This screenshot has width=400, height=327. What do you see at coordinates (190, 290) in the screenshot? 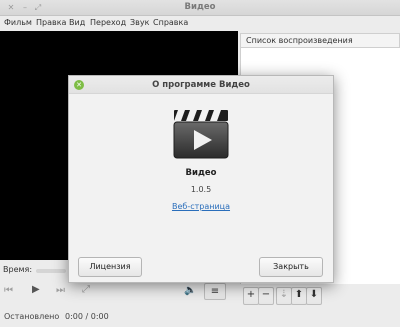
I see `volume-icon: 🔈` at bounding box center [190, 290].